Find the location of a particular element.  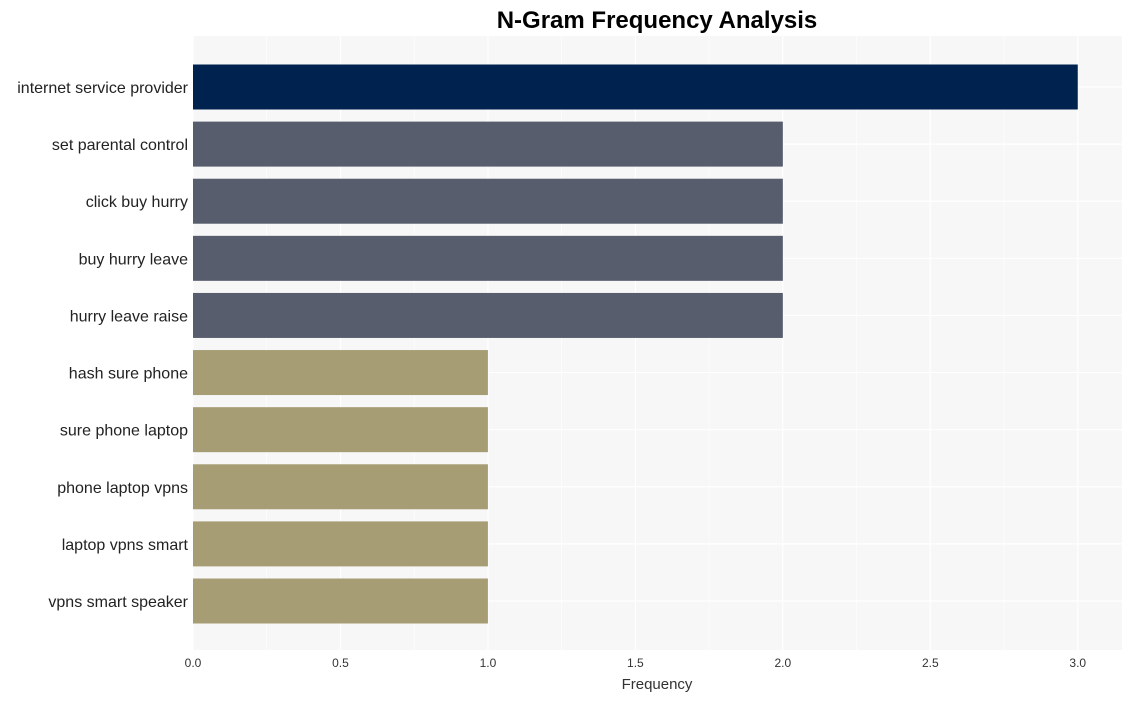

y-tick-label: set parental control is located at coordinates (120, 145).